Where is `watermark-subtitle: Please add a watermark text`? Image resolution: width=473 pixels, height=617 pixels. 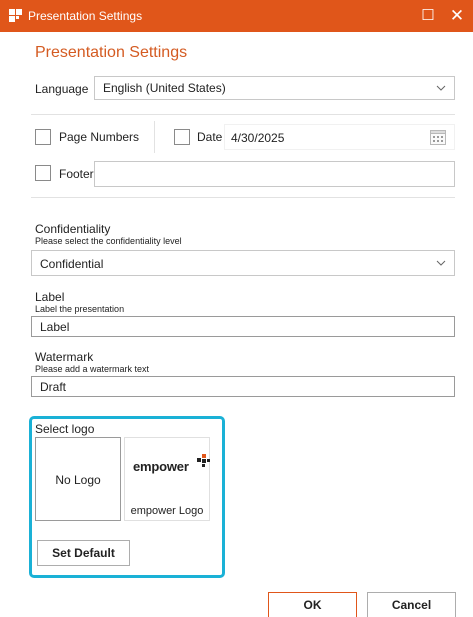
watermark-subtitle: Please add a watermark text is located at coordinates (92, 369).